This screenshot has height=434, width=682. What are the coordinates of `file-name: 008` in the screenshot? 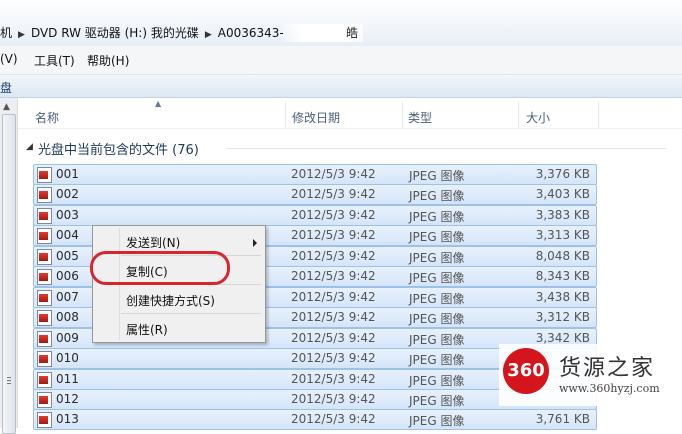 It's located at (67, 317).